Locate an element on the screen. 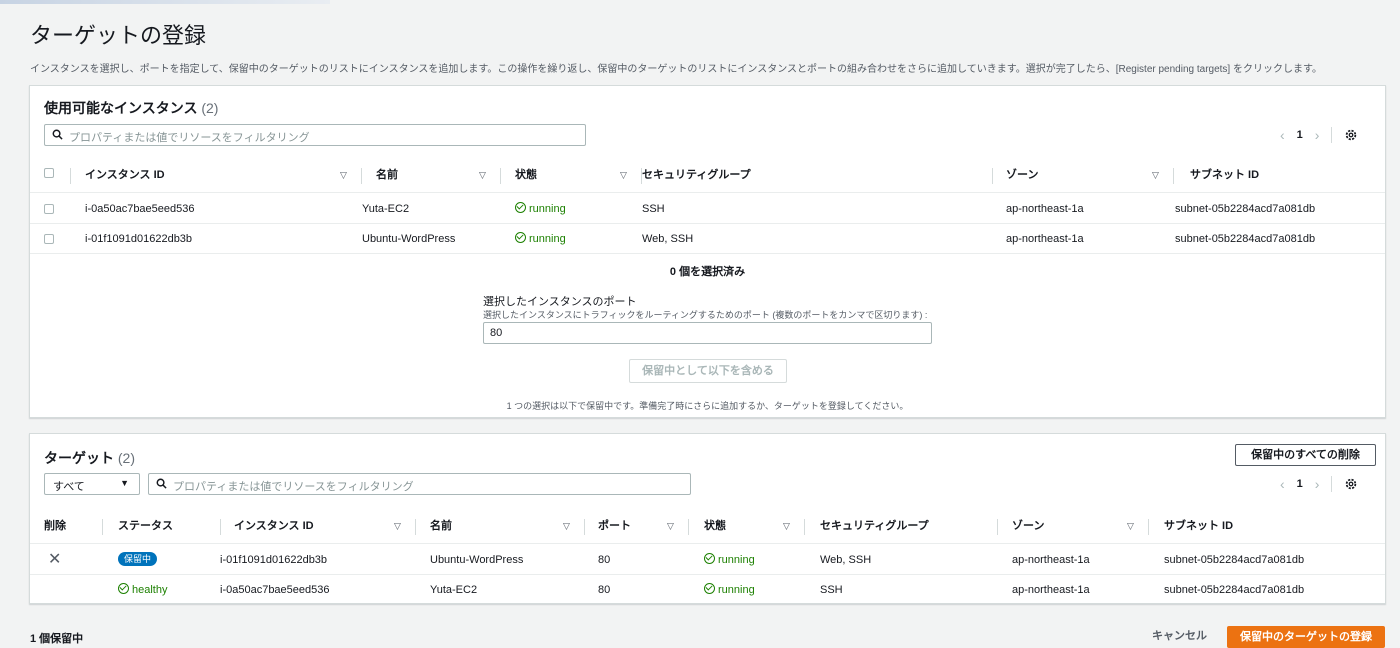  column-remove: 削除 is located at coordinates (55, 526).